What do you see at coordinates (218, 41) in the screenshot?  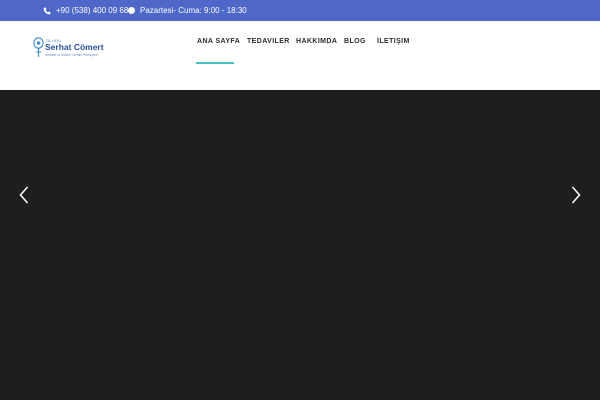 I see `nav-item-ana-sayfa: ANA SAYFA` at bounding box center [218, 41].